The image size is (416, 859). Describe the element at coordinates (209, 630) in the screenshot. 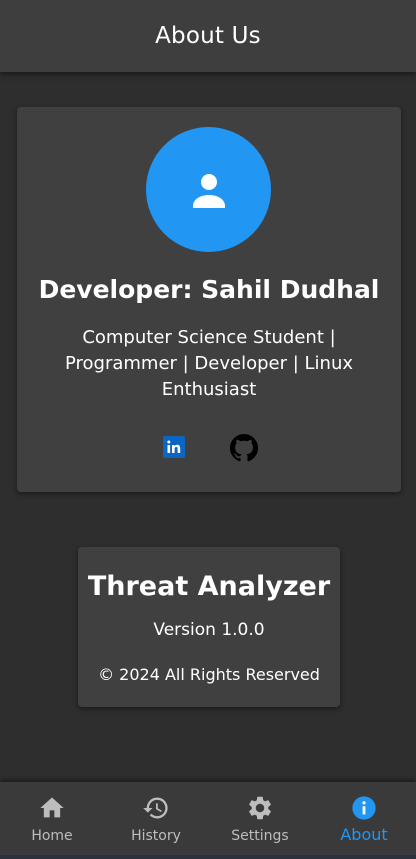

I see `app-version: Version 1.0.0` at that location.